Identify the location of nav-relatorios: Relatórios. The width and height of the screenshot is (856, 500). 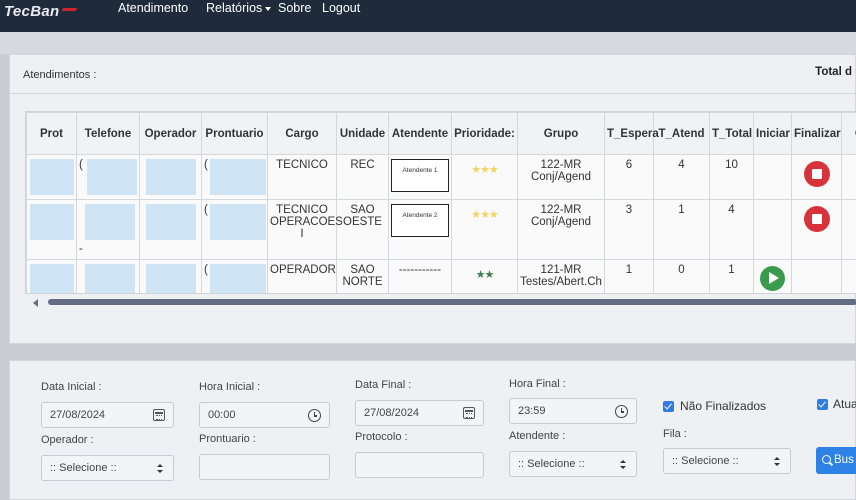
(239, 8).